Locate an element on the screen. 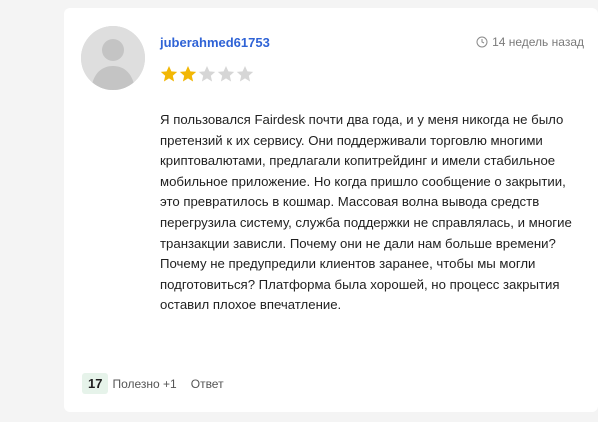 The height and width of the screenshot is (422, 598). time-ago-label: 14 недель назад is located at coordinates (538, 42).